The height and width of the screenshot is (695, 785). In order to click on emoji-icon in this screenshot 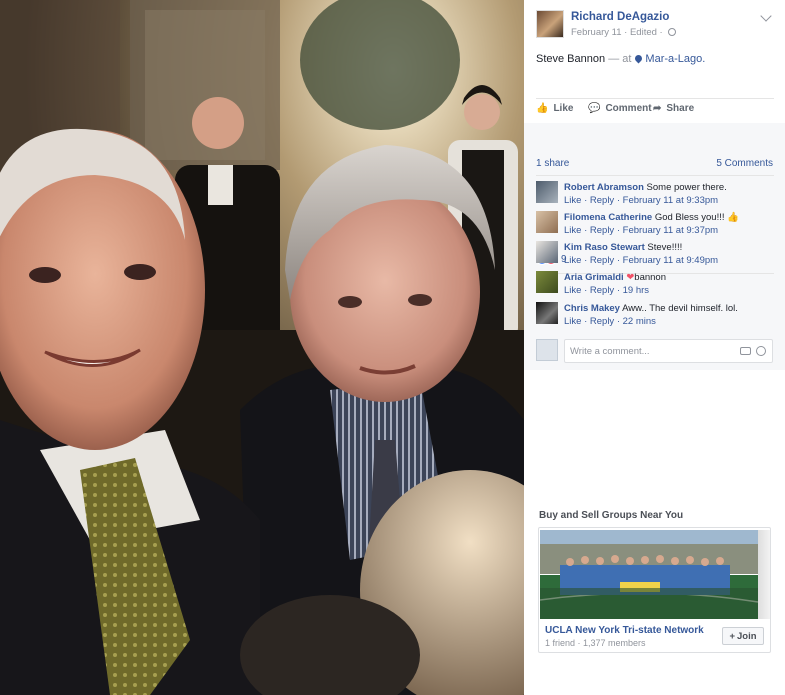, I will do `click(761, 351)`.